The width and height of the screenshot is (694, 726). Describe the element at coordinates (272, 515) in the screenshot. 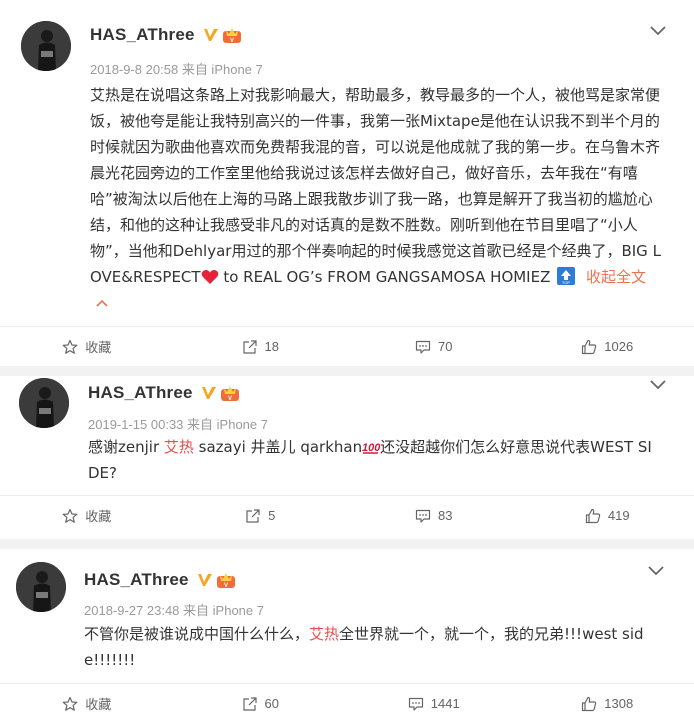

I see `repost-count: 5` at that location.